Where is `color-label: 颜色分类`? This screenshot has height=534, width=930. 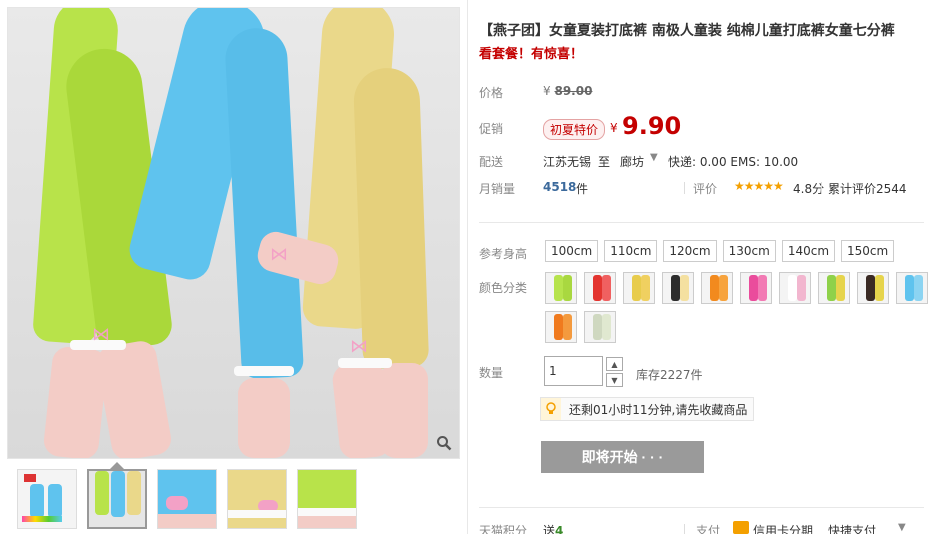 color-label: 颜色分类 is located at coordinates (503, 288).